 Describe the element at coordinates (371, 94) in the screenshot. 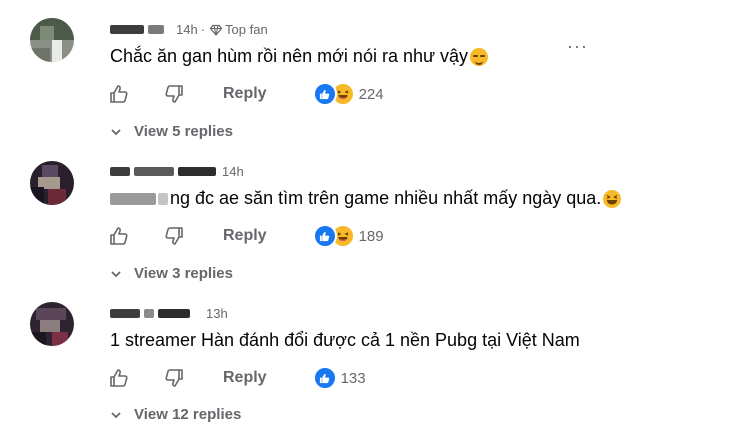

I see `reaction-count: 224` at that location.